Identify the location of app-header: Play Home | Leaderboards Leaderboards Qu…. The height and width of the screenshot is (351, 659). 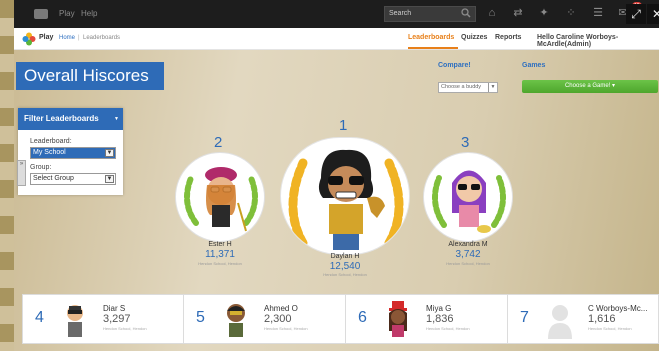
(336, 39).